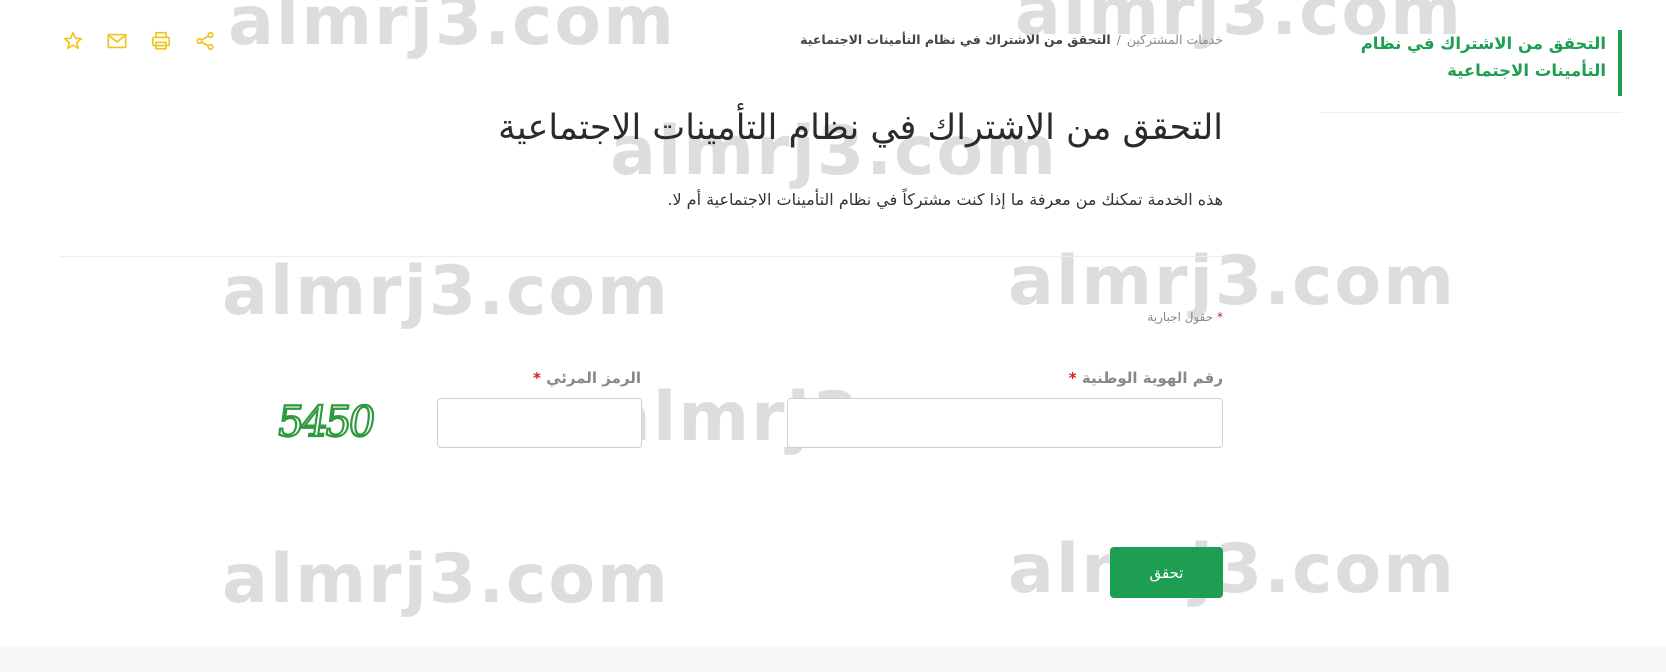  Describe the element at coordinates (641, 256) in the screenshot. I see `divider` at that location.